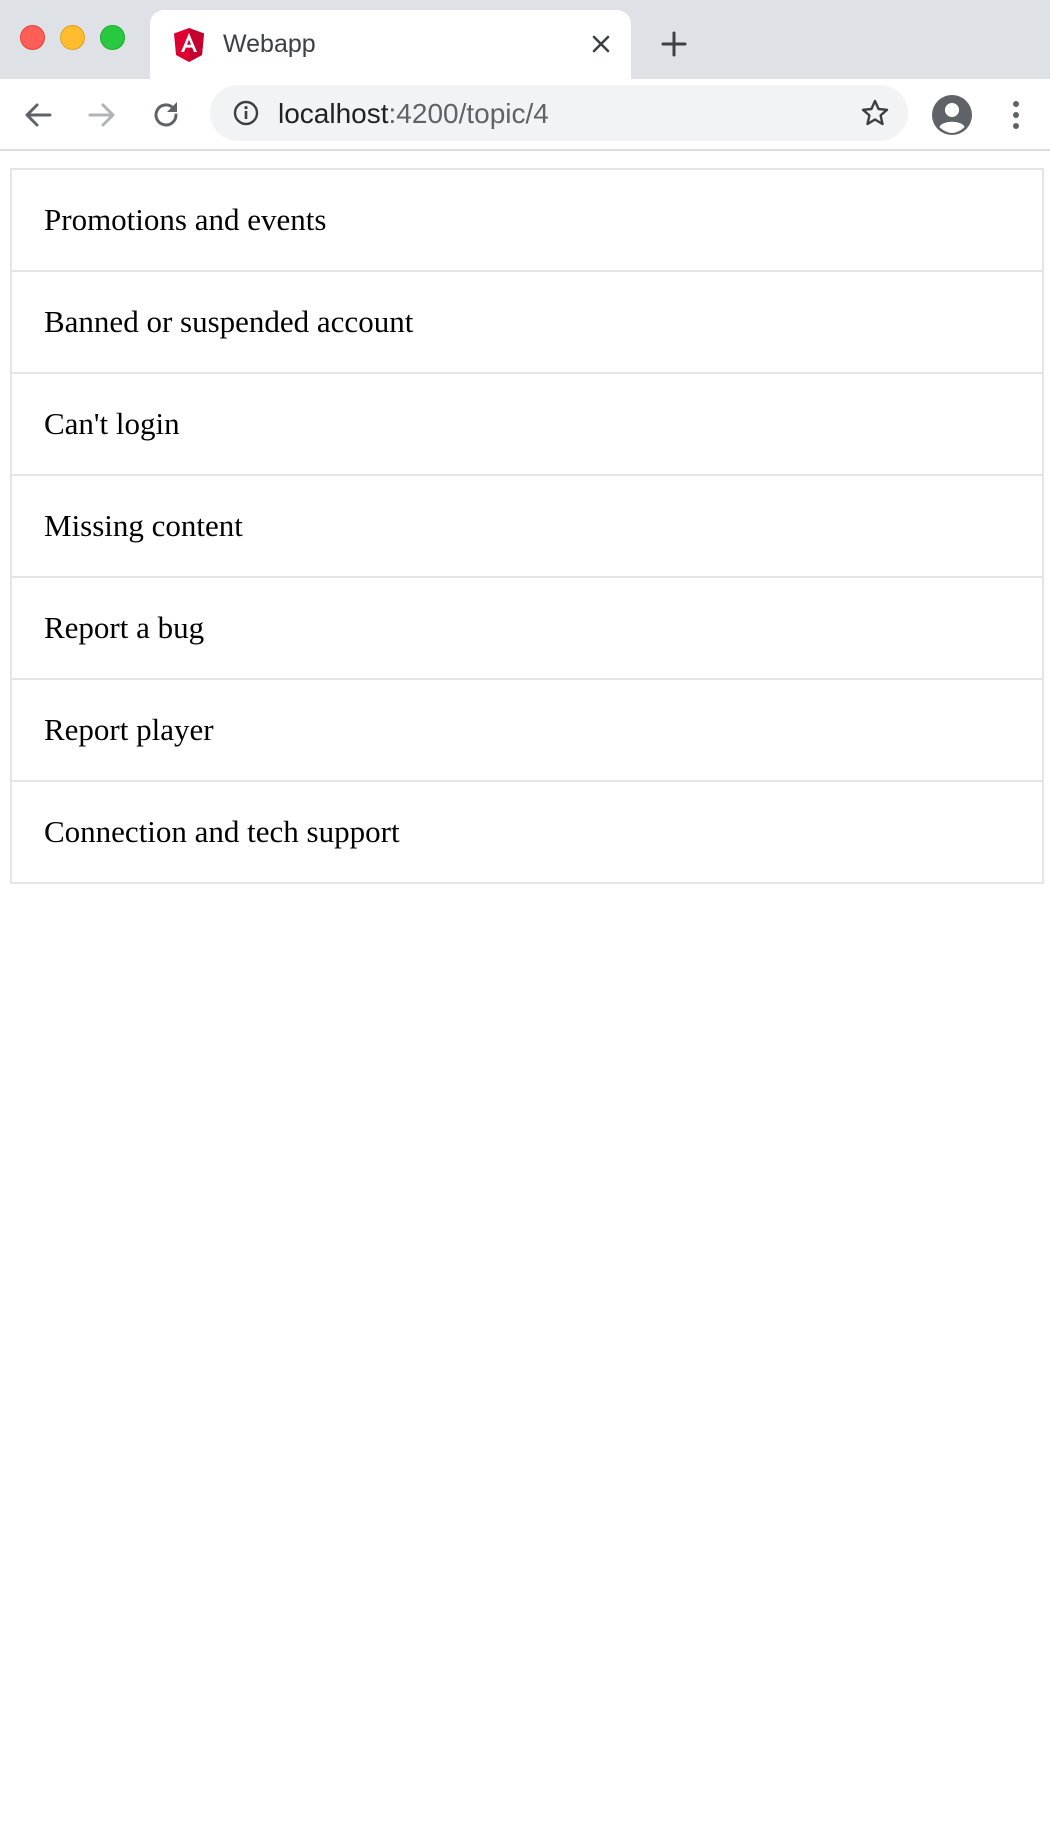 The image size is (1050, 1836). I want to click on reload-icon, so click(166, 115).